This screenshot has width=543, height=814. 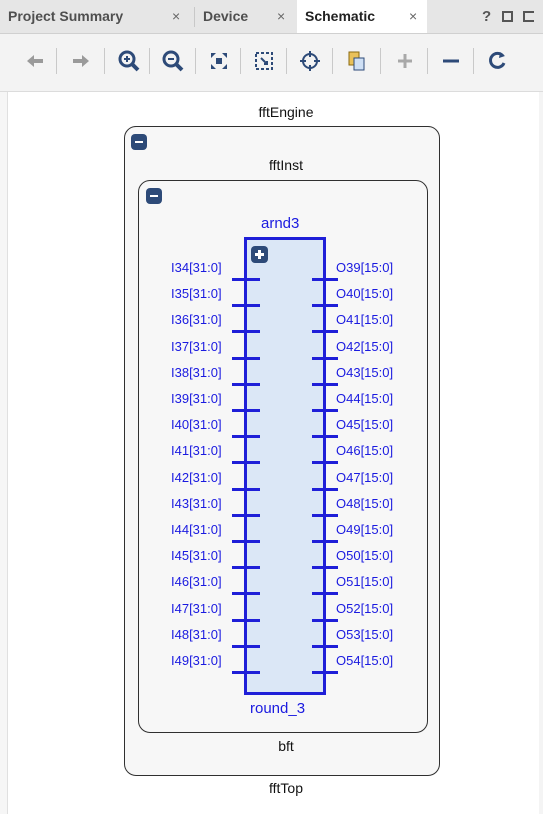 What do you see at coordinates (364, 478) in the screenshot?
I see `output-pin-label: O47[15:0]` at bounding box center [364, 478].